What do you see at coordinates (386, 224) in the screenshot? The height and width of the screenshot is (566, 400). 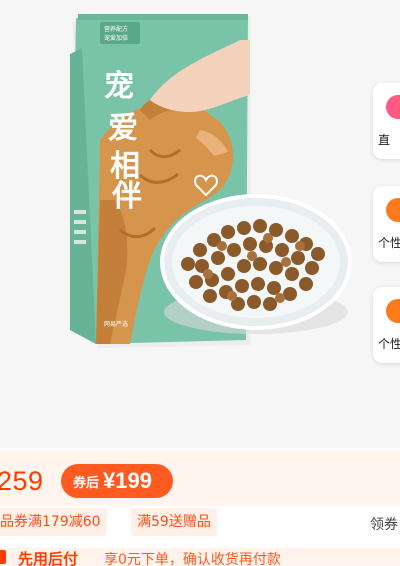 I see `side-card-2: 个性` at bounding box center [386, 224].